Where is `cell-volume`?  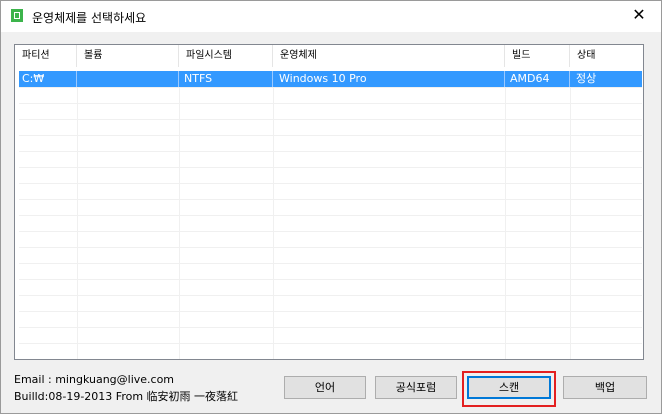
cell-volume is located at coordinates (128, 79).